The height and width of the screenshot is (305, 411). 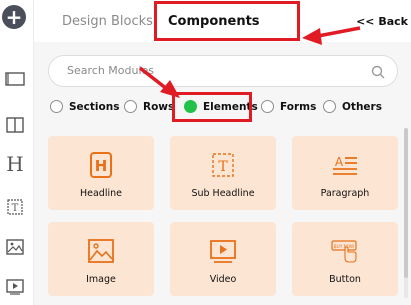 What do you see at coordinates (15, 125) in the screenshot?
I see `columns-icon` at bounding box center [15, 125].